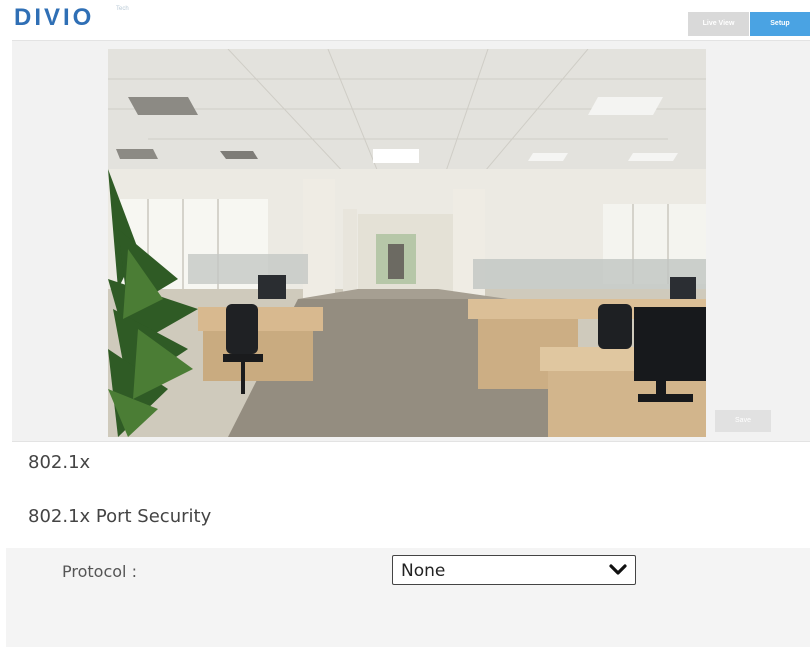  I want to click on top-bar: DIVIO Tech Live View Setup, so click(405, 20).